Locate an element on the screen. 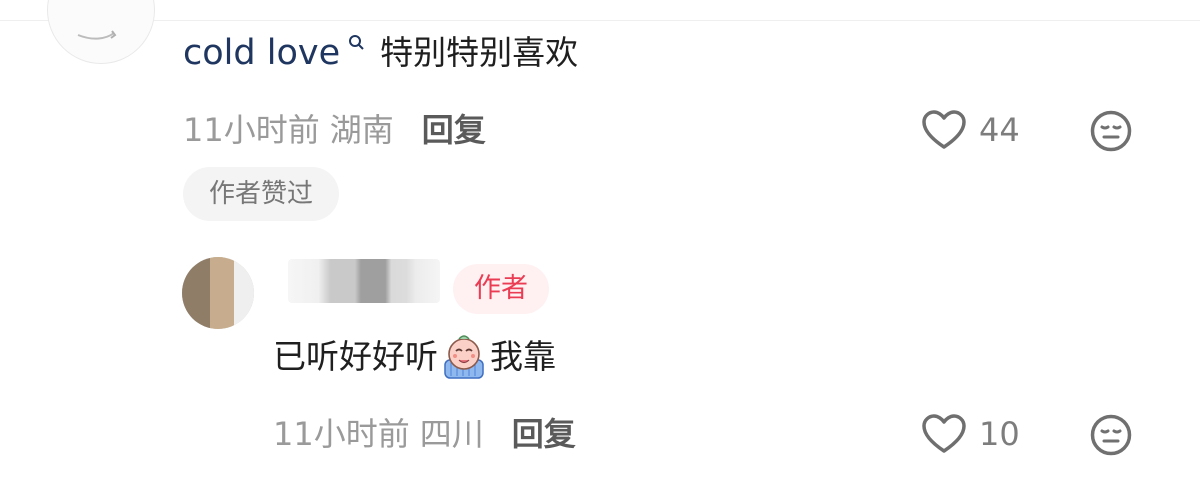  author-liked-badge: 作者赞过 is located at coordinates (261, 194).